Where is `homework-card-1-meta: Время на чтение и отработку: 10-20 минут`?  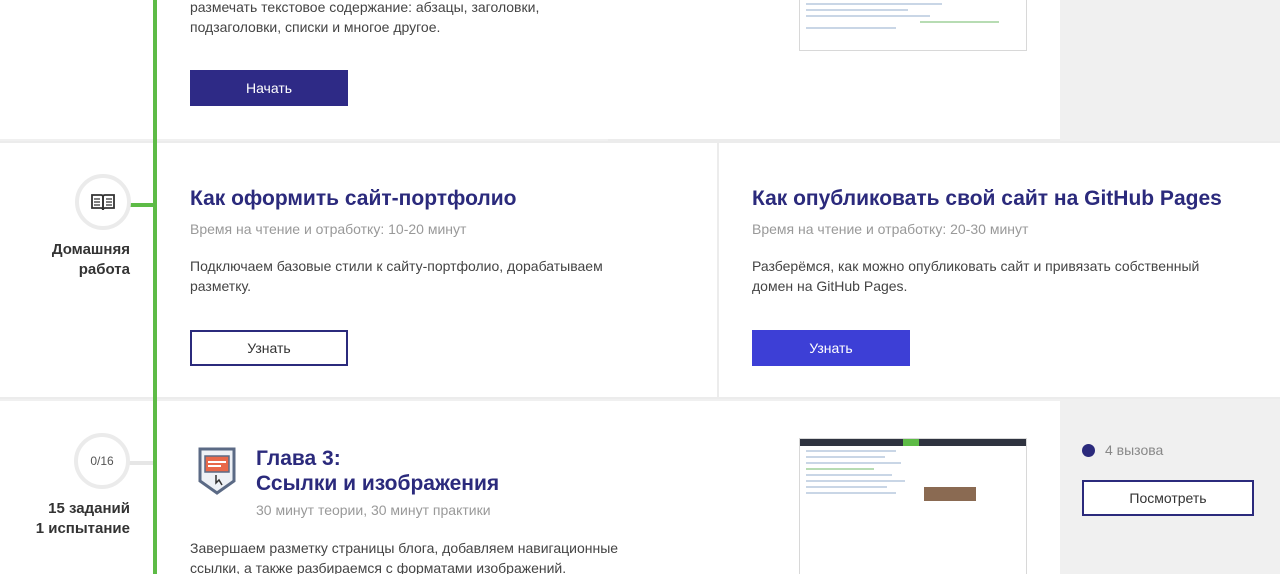 homework-card-1-meta: Время на чтение и отработку: 10-20 минут is located at coordinates (328, 229).